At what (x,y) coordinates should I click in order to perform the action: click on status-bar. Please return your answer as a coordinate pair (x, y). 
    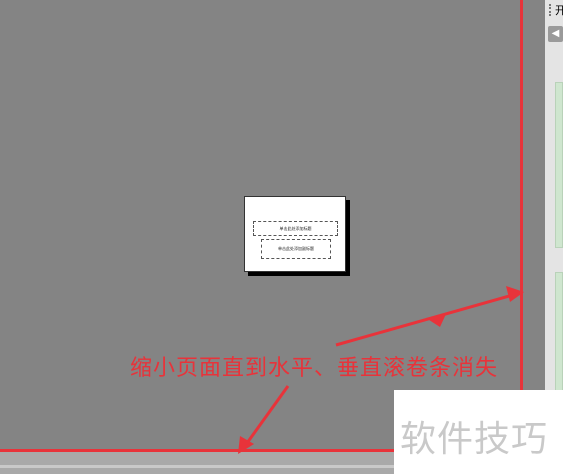
    Looking at the image, I should click on (197, 463).